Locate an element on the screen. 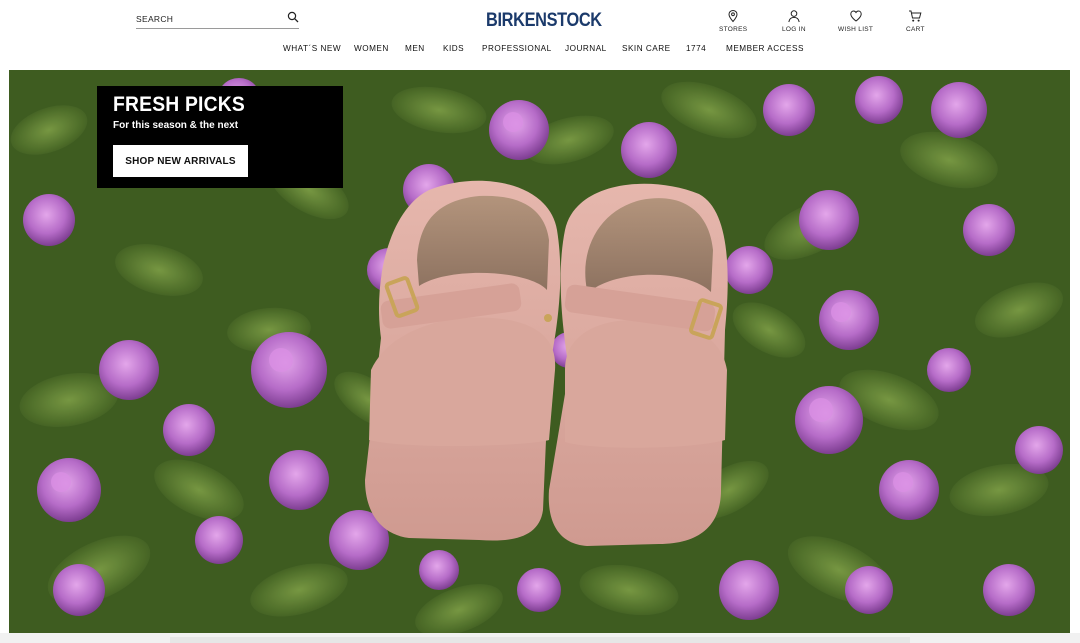  right-clog is located at coordinates (638, 364).